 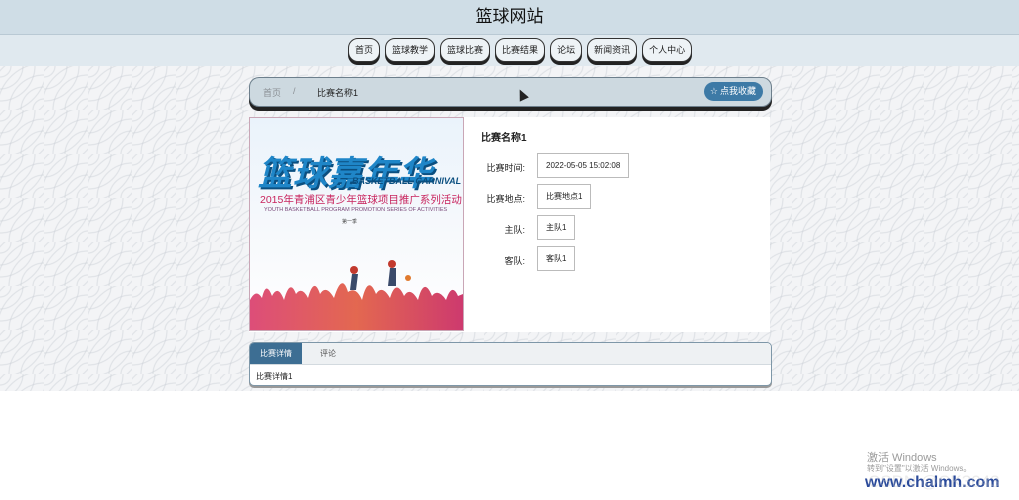 What do you see at coordinates (510, 92) in the screenshot?
I see `breadcrumb: 首页 / 比赛名称1 ☆ 点我收藏` at bounding box center [510, 92].